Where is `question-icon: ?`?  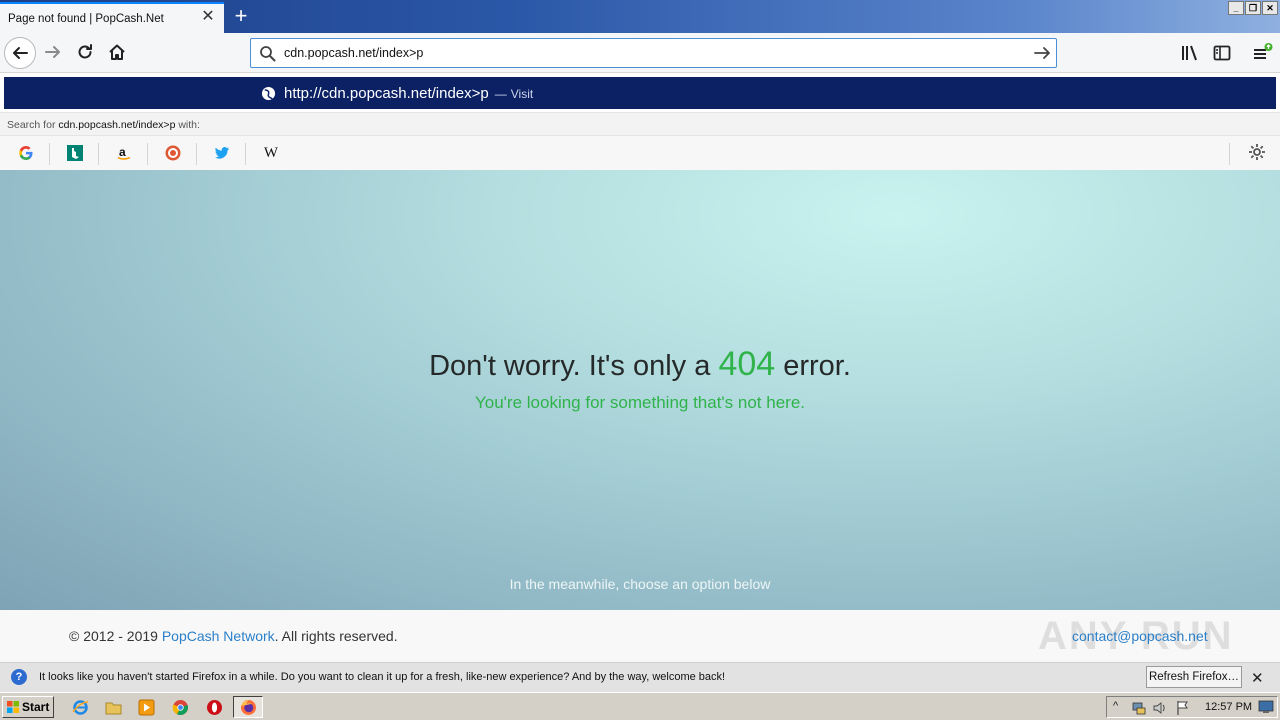 question-icon: ? is located at coordinates (19, 677).